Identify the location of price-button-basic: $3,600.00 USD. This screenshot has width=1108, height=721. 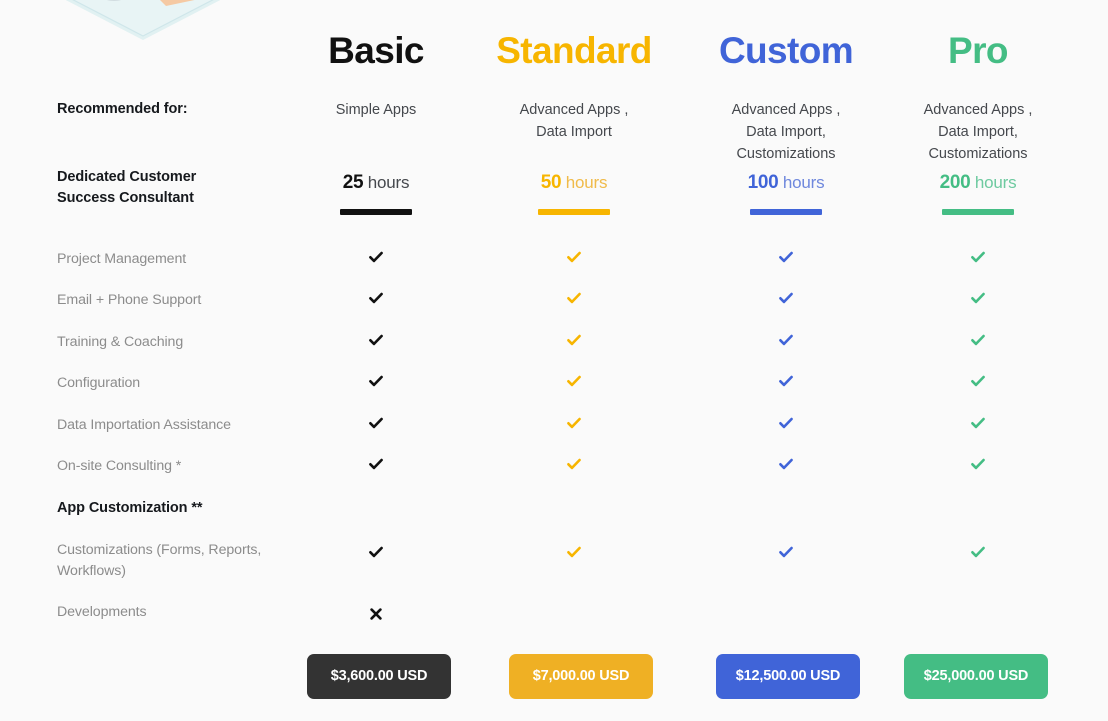
(379, 676).